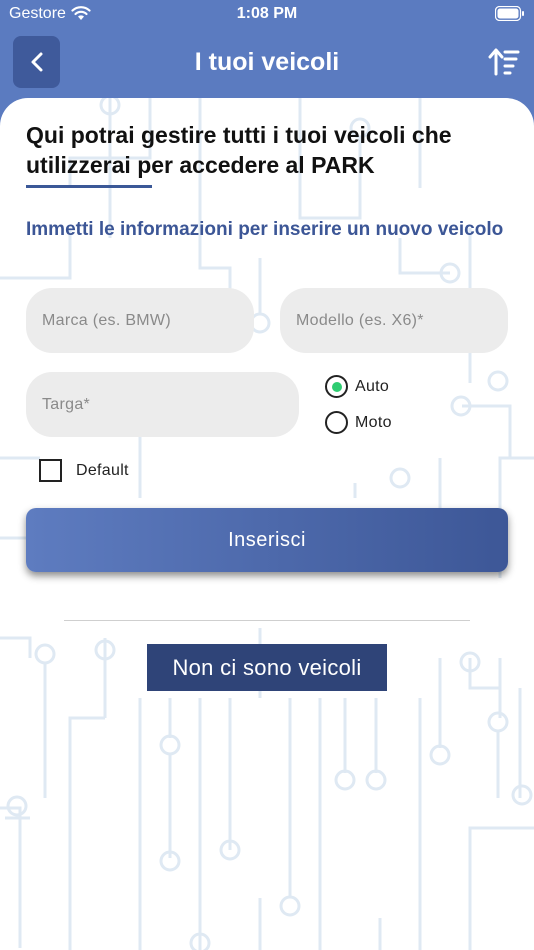  What do you see at coordinates (162, 404) in the screenshot?
I see `plate-input` at bounding box center [162, 404].